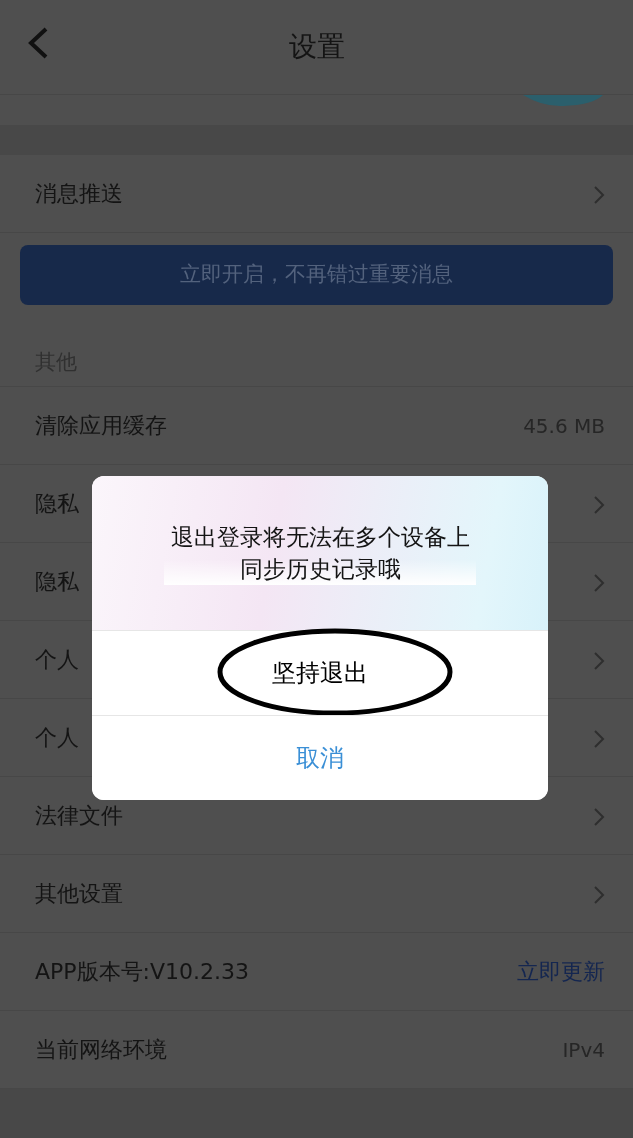 This screenshot has height=1138, width=633. Describe the element at coordinates (316, 47) in the screenshot. I see `page-title: 设置` at that location.